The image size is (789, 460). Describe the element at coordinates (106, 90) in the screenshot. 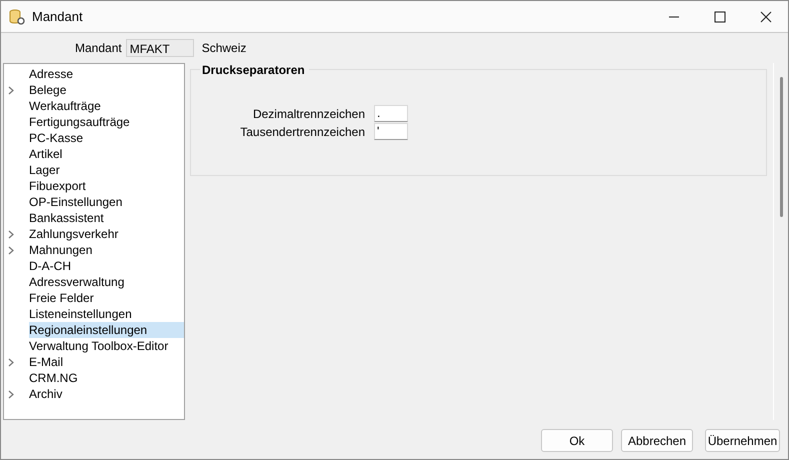

I see `tree-item: Belege` at that location.